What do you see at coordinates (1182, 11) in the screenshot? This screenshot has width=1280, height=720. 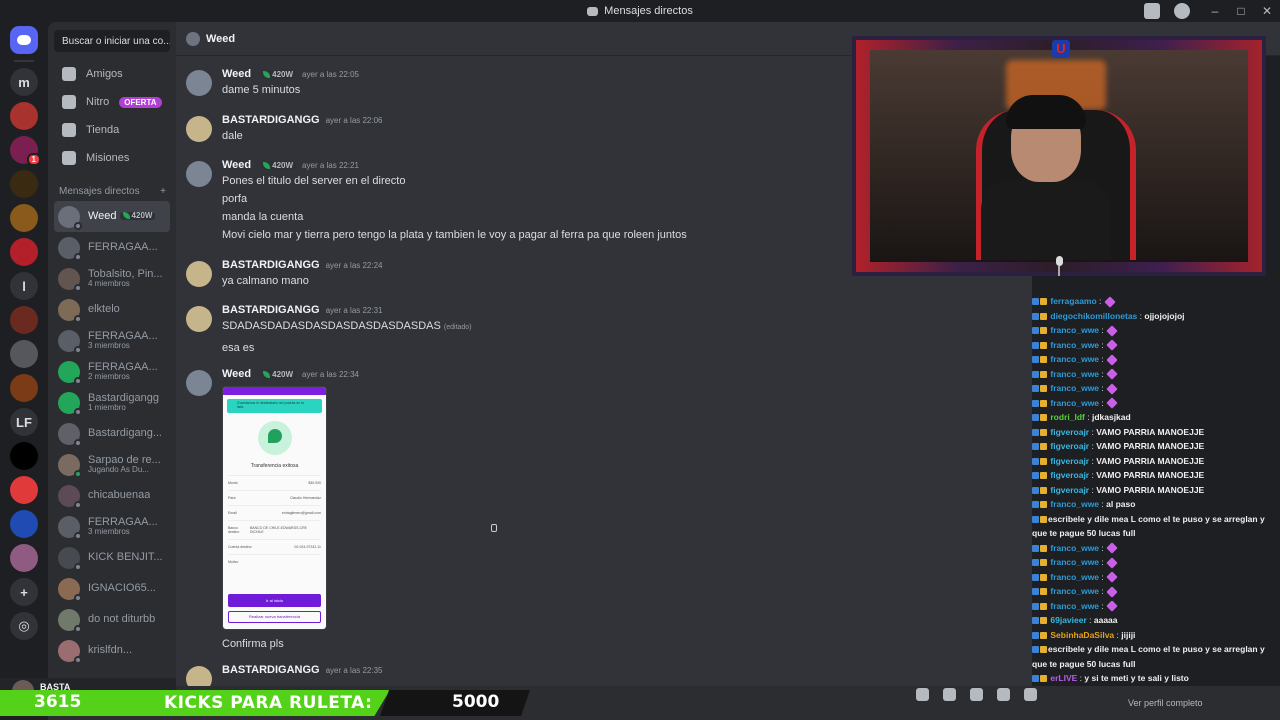 I see `help-icon` at bounding box center [1182, 11].